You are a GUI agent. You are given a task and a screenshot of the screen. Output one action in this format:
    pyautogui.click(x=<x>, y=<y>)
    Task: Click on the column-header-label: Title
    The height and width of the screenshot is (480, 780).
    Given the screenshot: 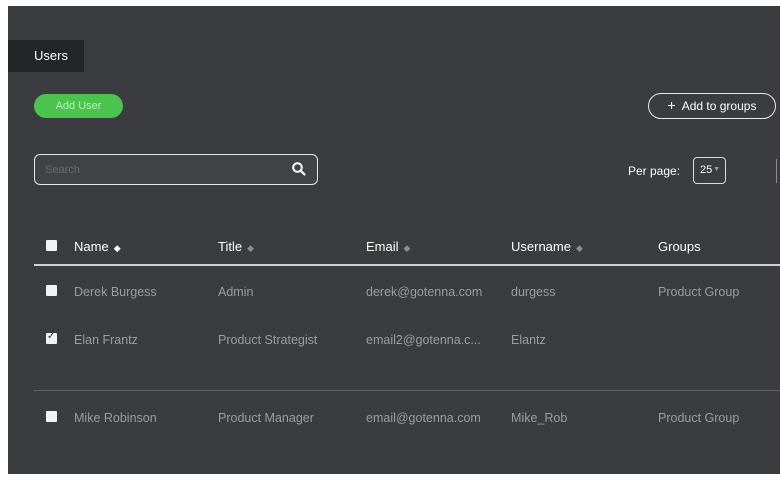 What is the action you would take?
    pyautogui.click(x=230, y=246)
    